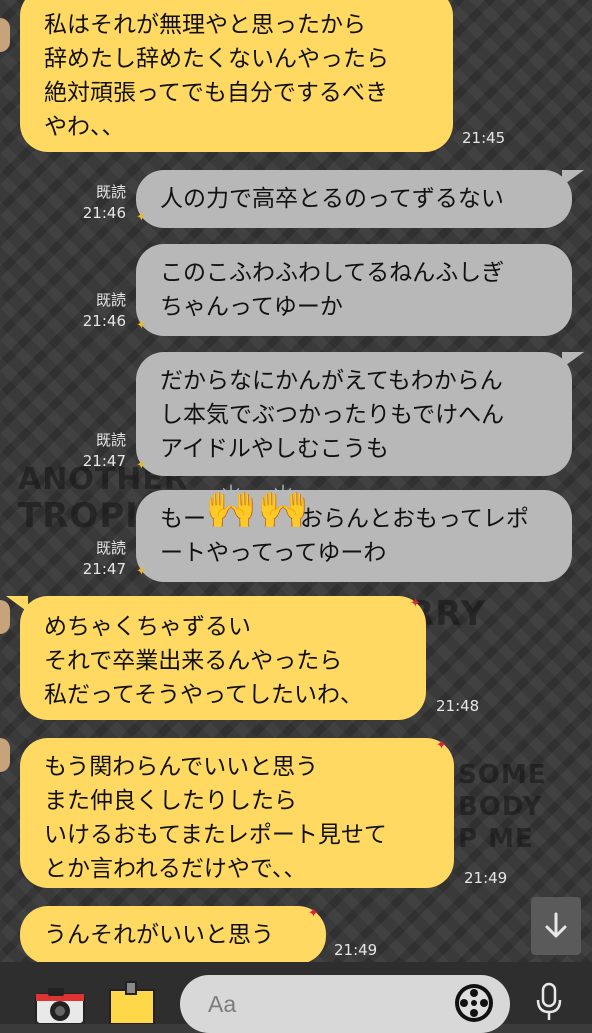 This screenshot has width=592, height=1033. I want to click on message-text: アイドルやしむこうも, so click(274, 449).